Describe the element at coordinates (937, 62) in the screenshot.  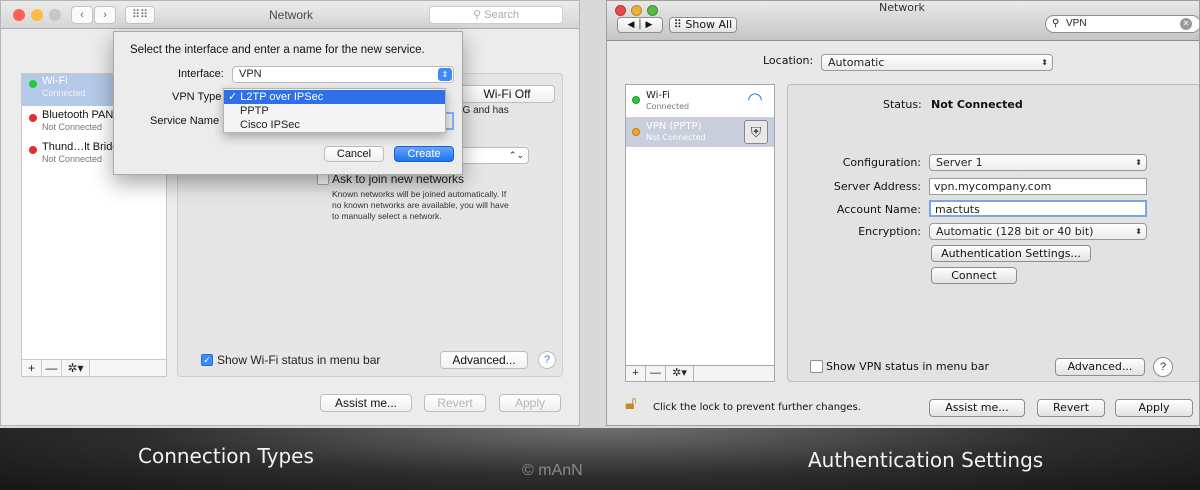
I see `location-popup: Automatic ⬍` at that location.